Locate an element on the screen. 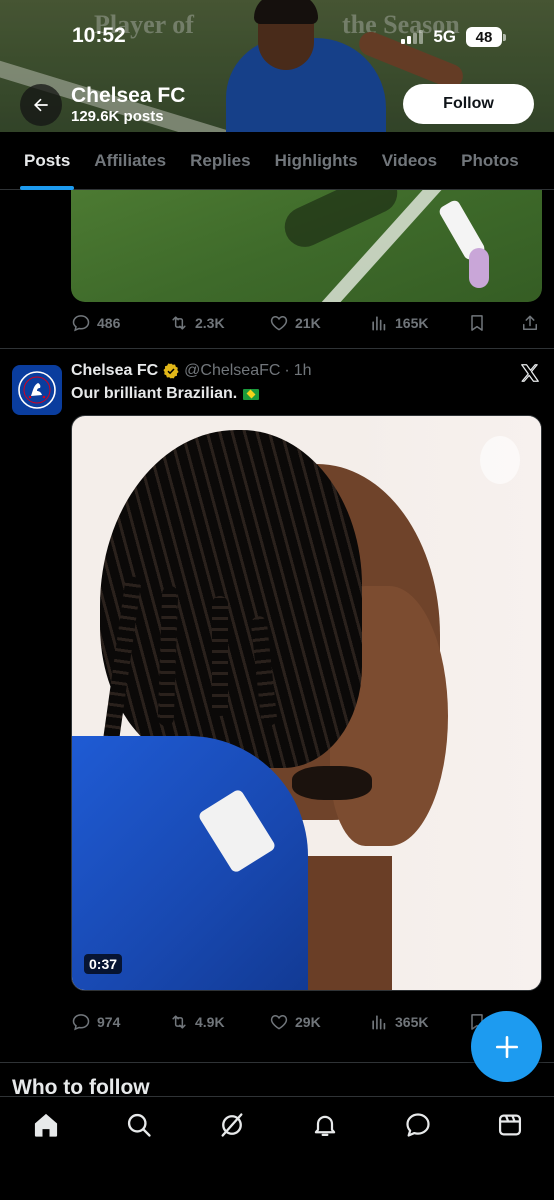  nav-communities is located at coordinates (510, 1125).